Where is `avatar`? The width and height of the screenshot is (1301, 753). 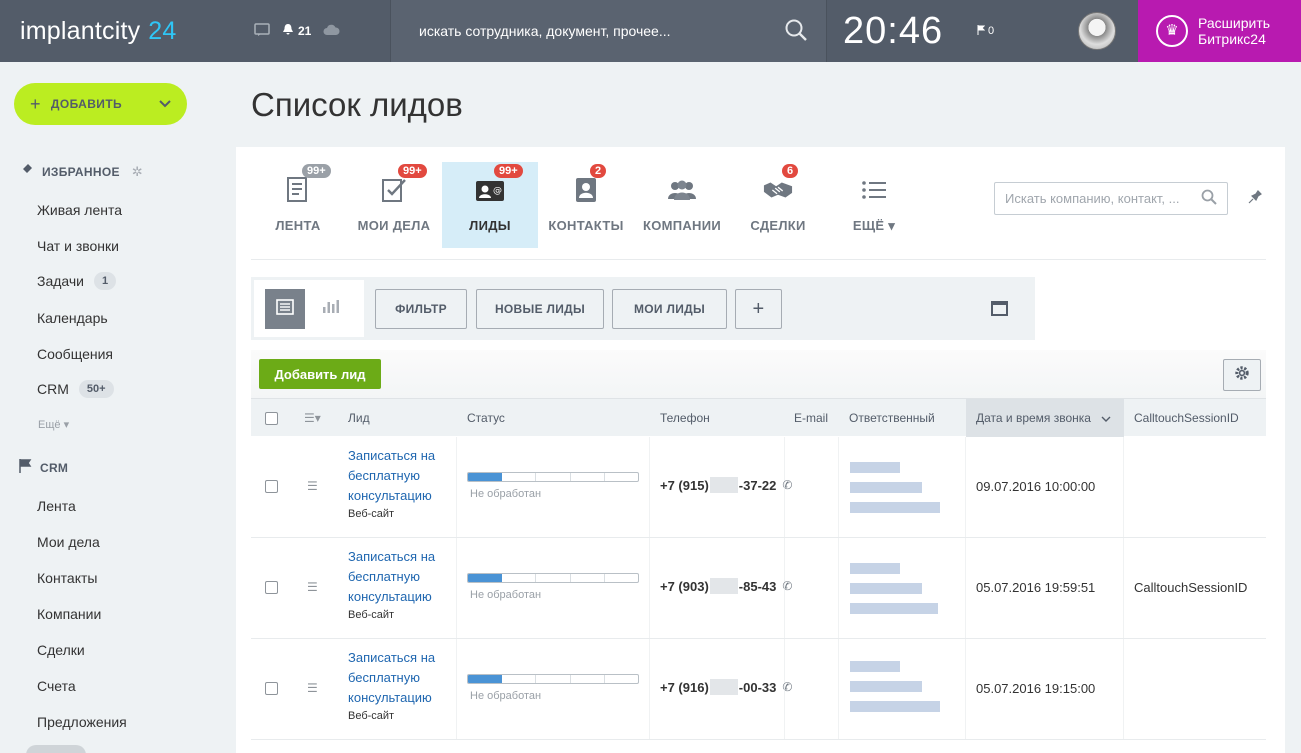 avatar is located at coordinates (1097, 31).